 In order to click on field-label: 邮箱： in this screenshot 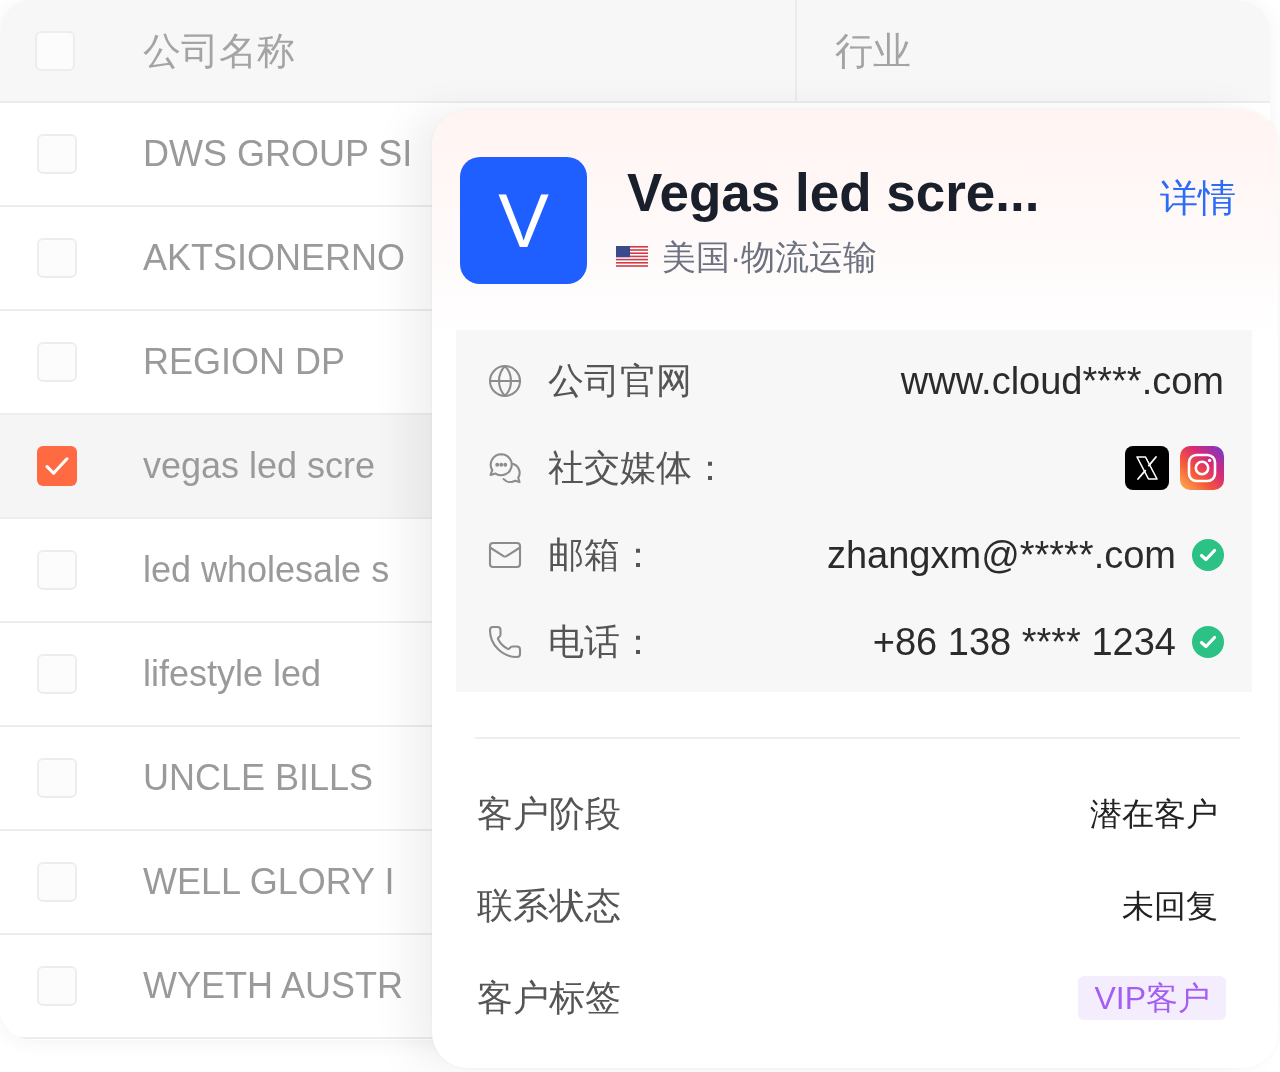, I will do `click(602, 554)`.